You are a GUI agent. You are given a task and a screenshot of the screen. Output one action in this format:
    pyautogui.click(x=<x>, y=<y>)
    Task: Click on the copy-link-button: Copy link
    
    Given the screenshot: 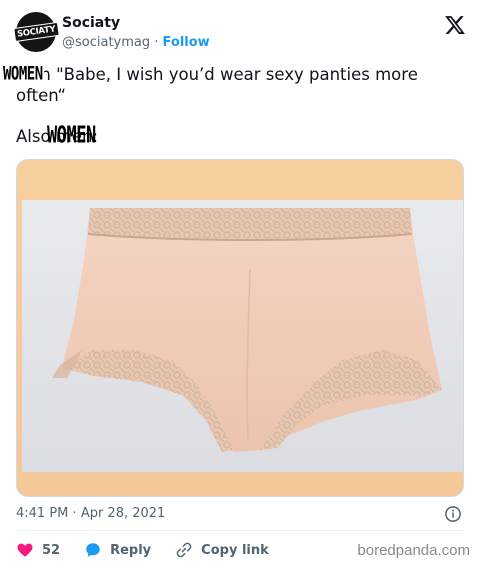 What is the action you would take?
    pyautogui.click(x=222, y=550)
    